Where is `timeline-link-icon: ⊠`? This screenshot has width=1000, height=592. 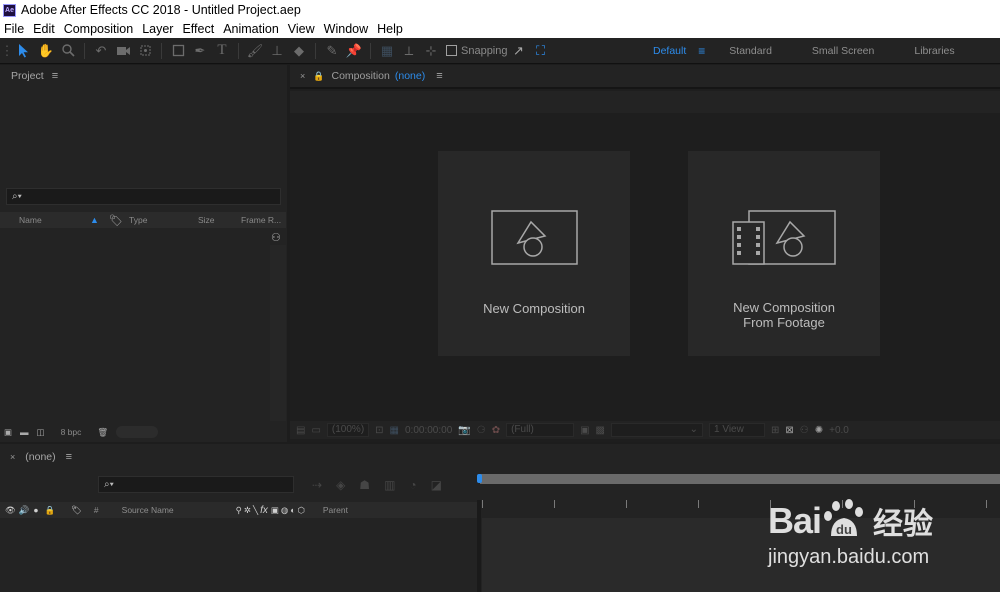 timeline-link-icon: ⊠ is located at coordinates (789, 430).